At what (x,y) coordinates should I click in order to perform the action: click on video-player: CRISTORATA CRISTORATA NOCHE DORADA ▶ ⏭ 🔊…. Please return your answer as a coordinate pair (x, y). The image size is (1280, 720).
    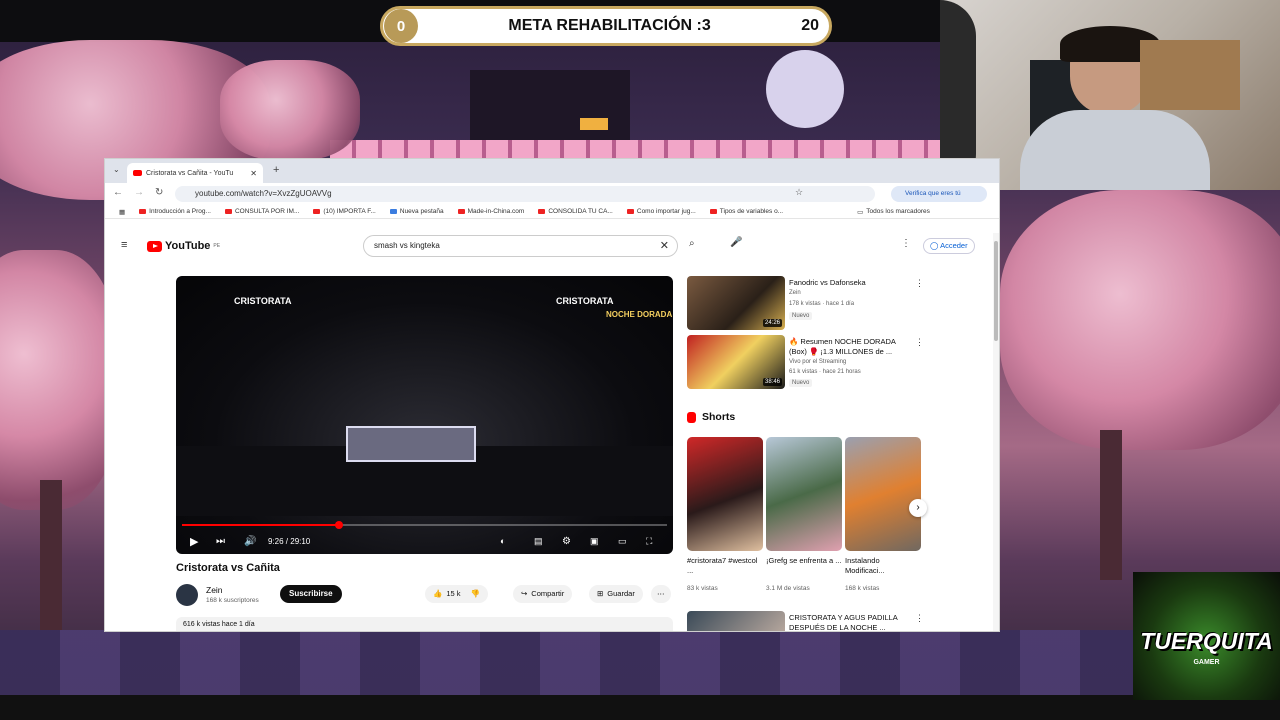
    Looking at the image, I should click on (424, 415).